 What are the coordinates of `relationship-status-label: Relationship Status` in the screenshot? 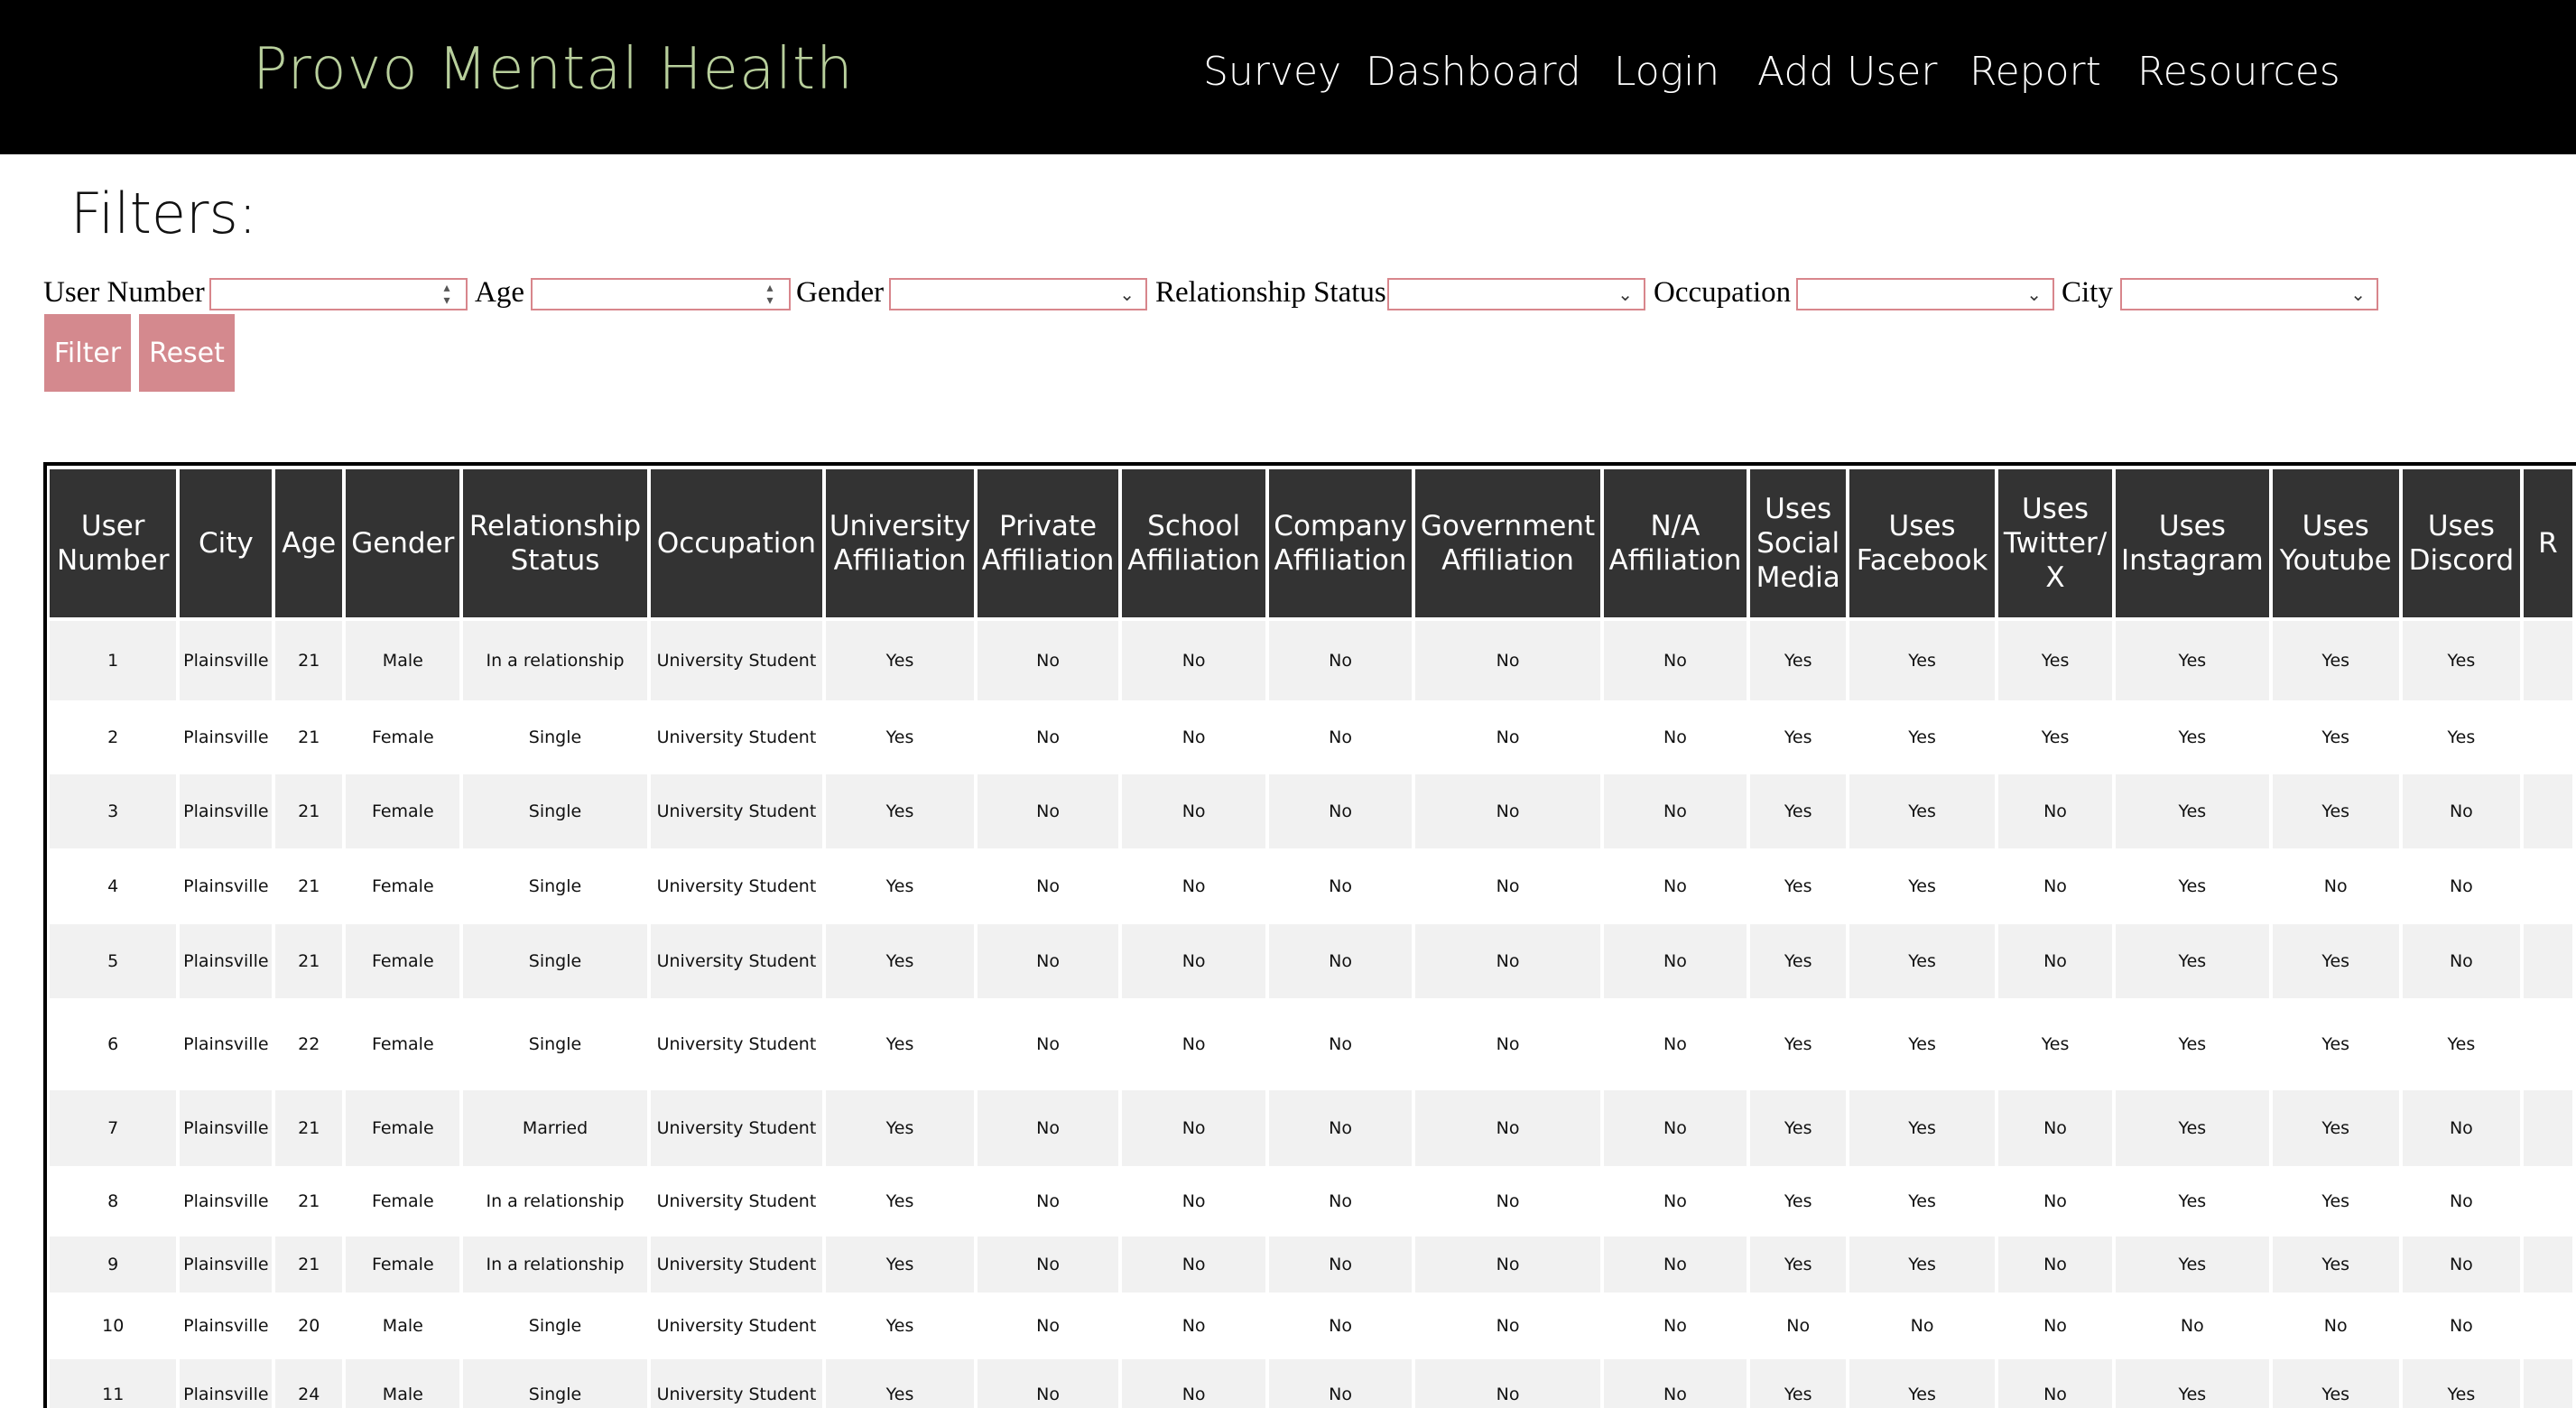 It's located at (1270, 292).